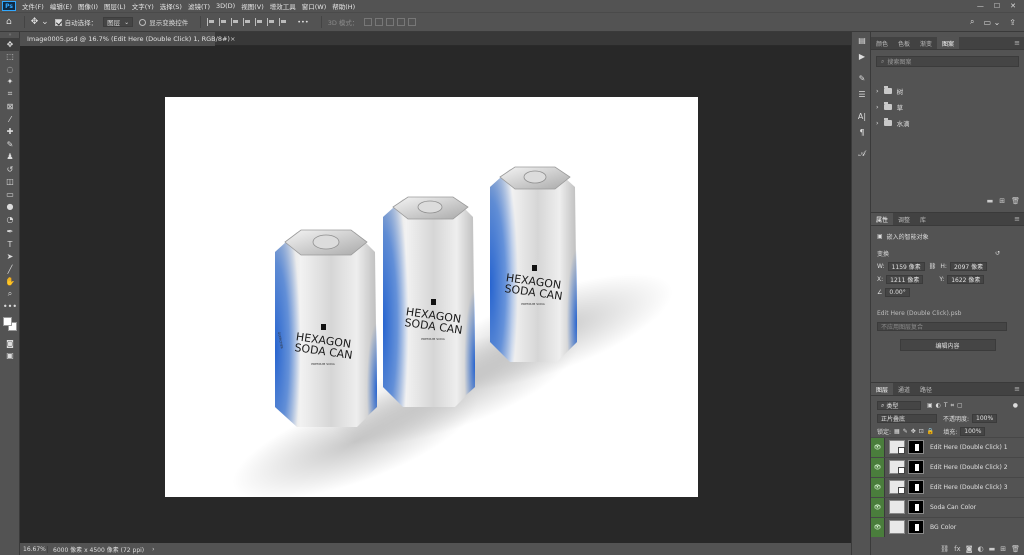 Image resolution: width=1024 pixels, height=555 pixels. I want to click on menu-type: 文字(Y), so click(143, 6).